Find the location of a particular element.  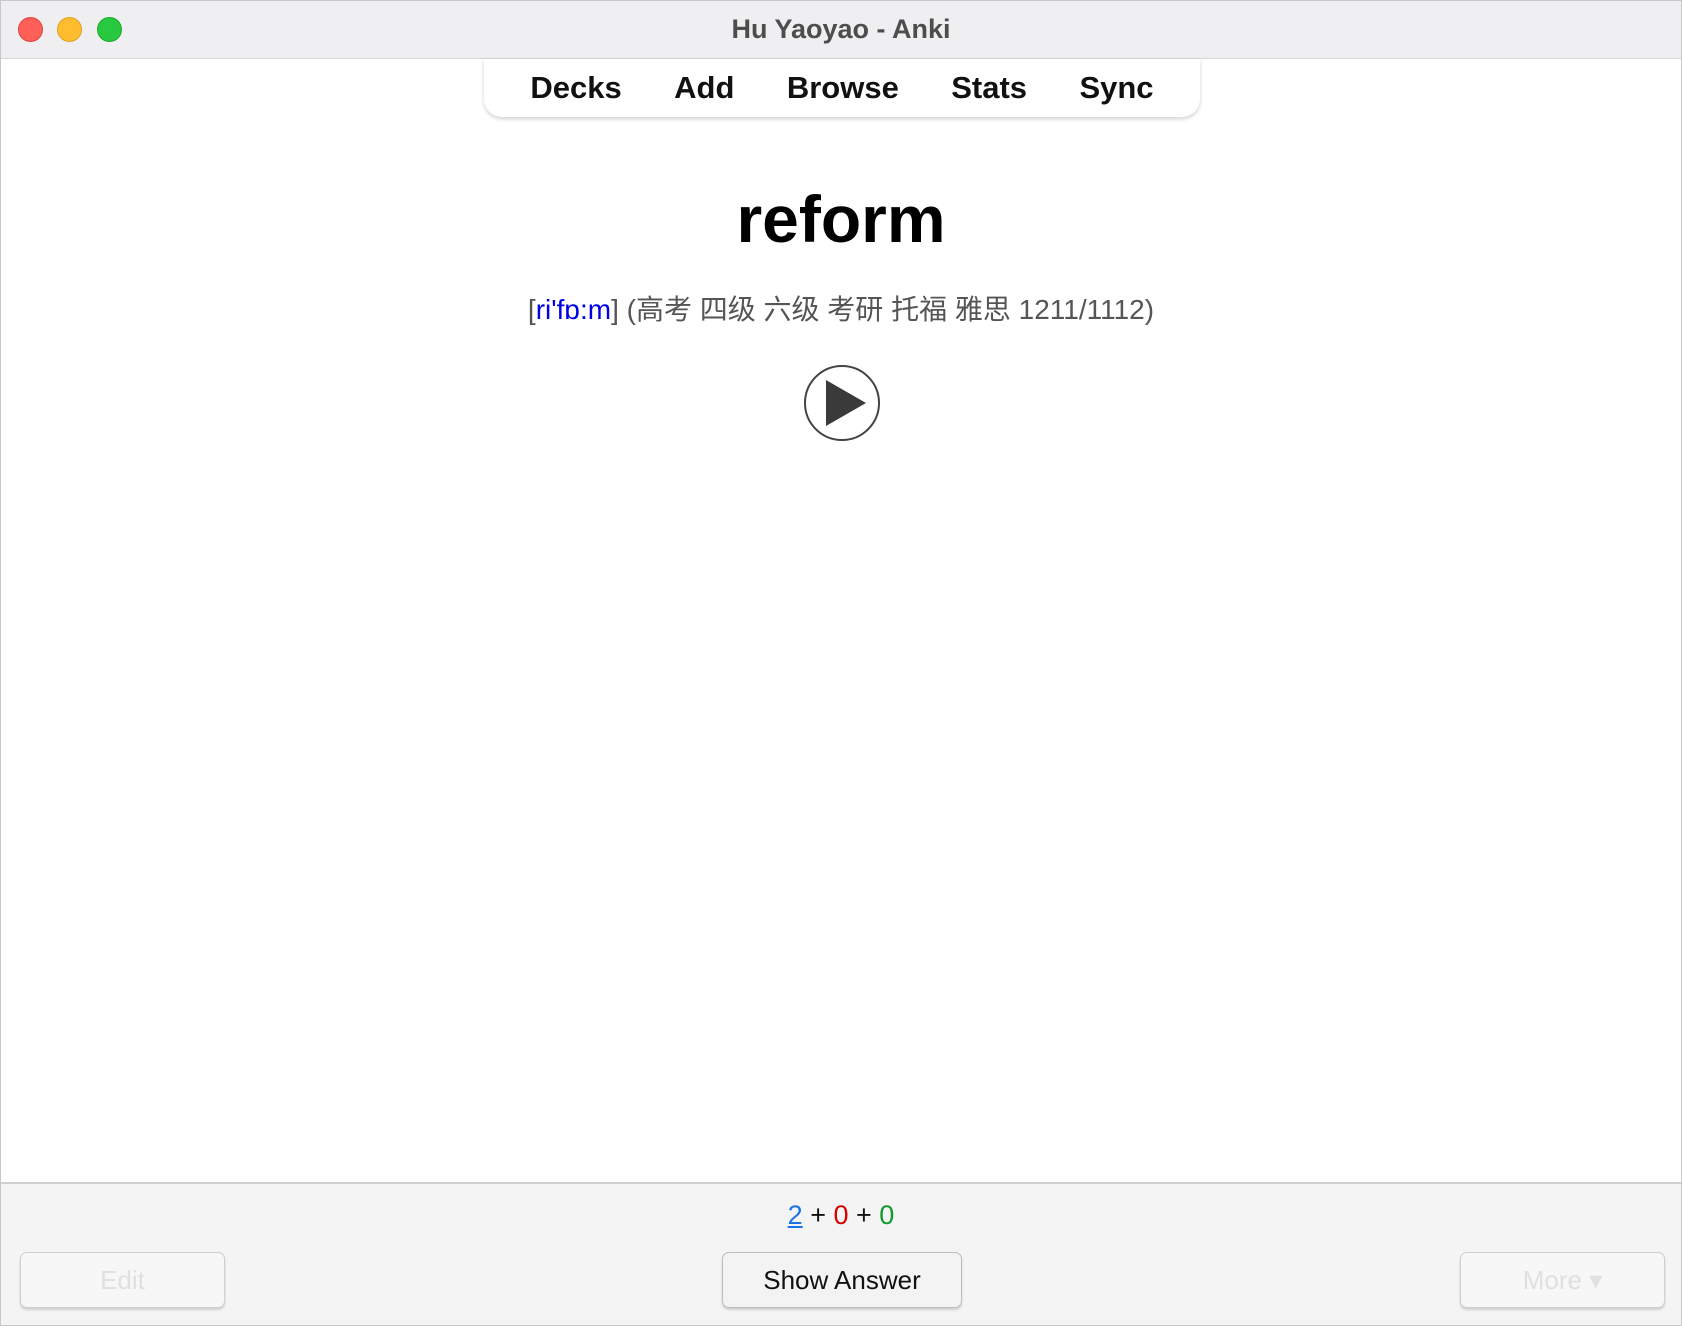

due-counts: 2 + 0 + 0 is located at coordinates (841, 1215).